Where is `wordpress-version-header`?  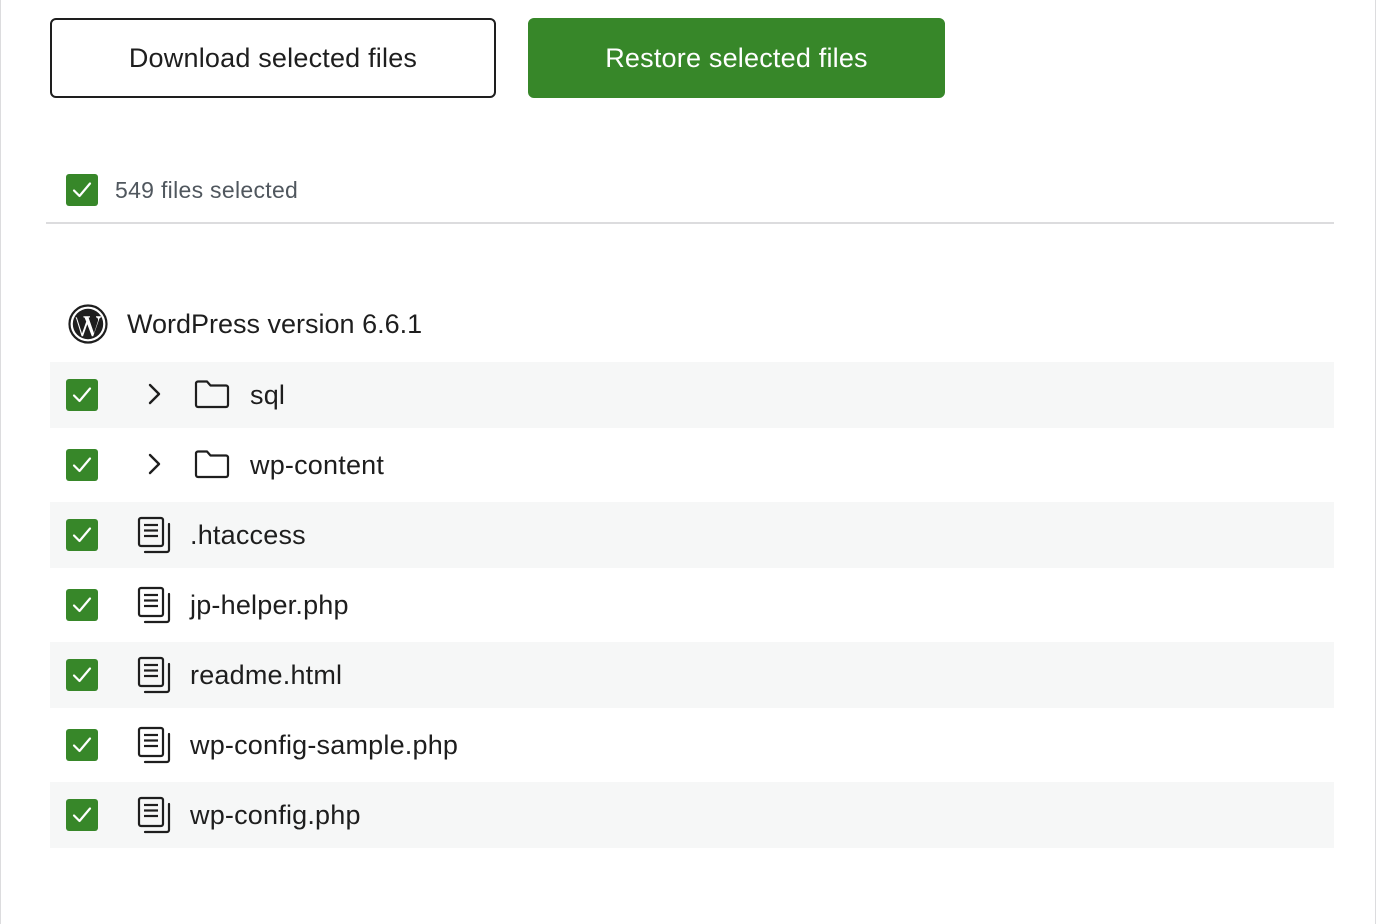
wordpress-version-header is located at coordinates (88, 324).